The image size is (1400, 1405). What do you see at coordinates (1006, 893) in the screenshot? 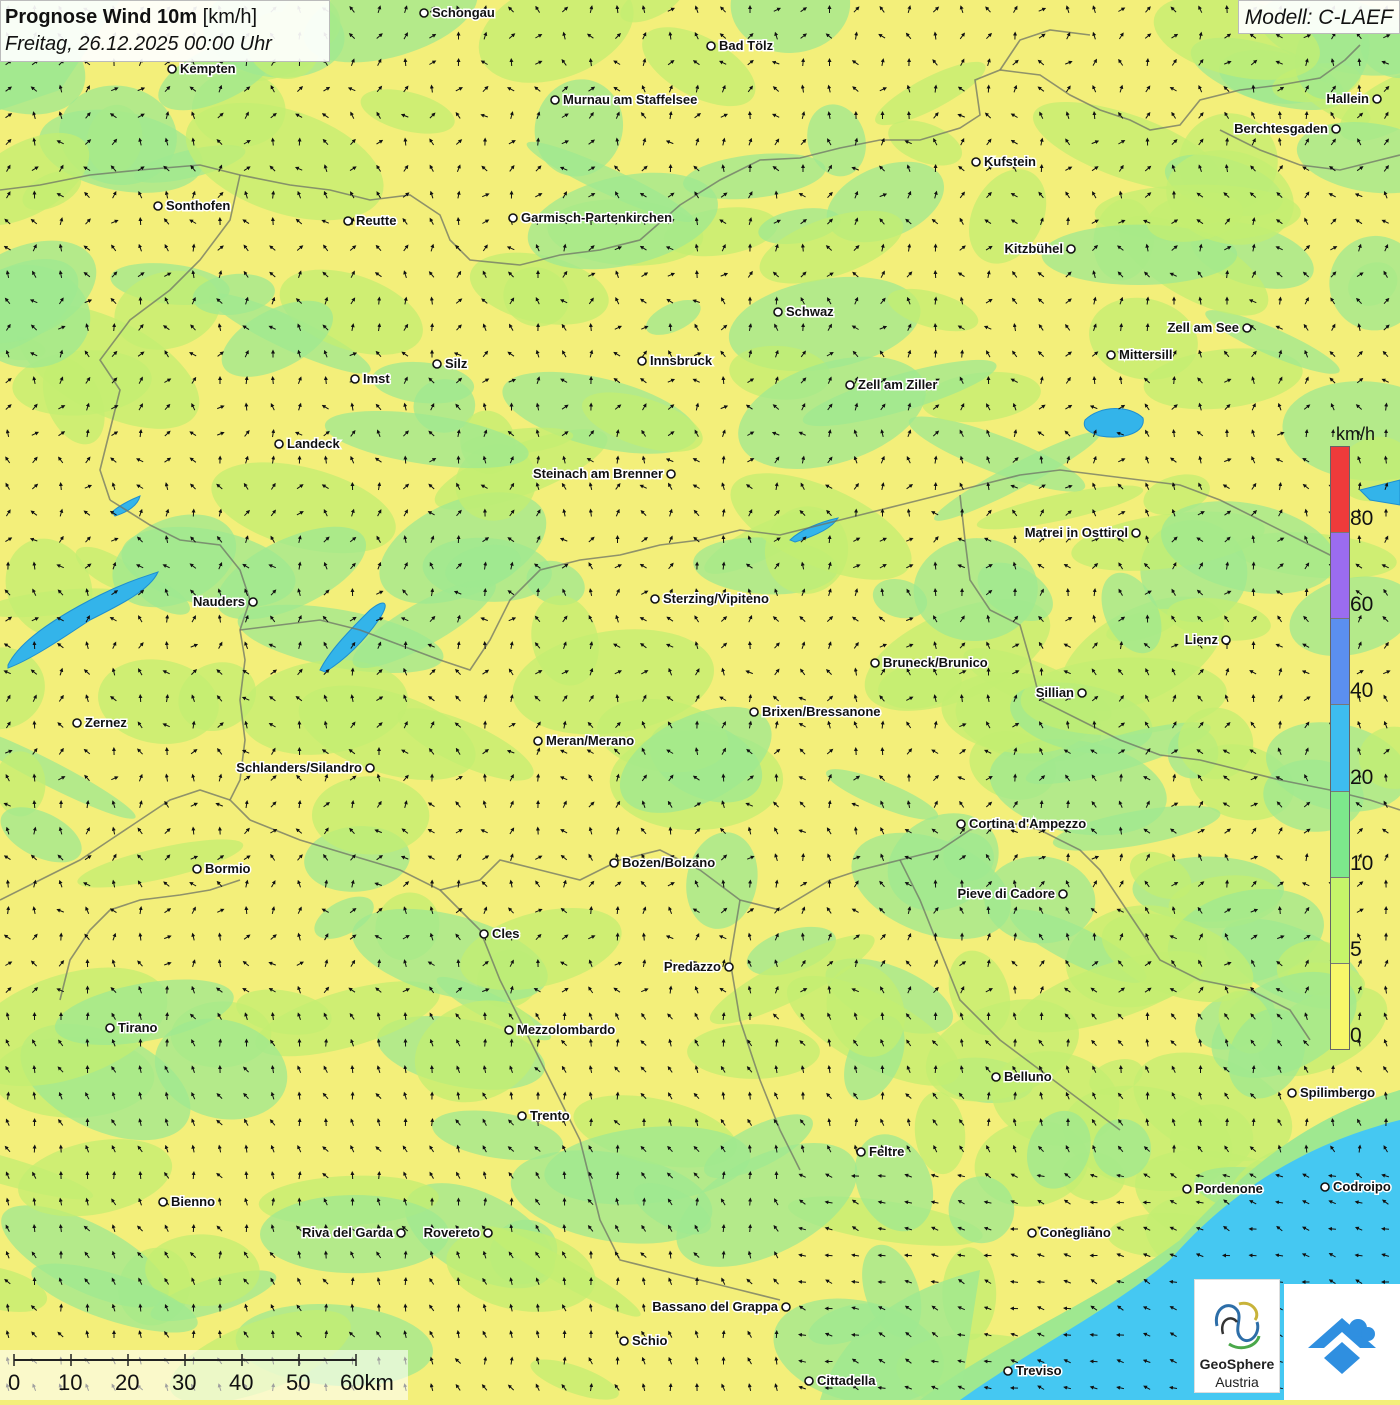
I see `city-label: Pieve di Cadore` at bounding box center [1006, 893].